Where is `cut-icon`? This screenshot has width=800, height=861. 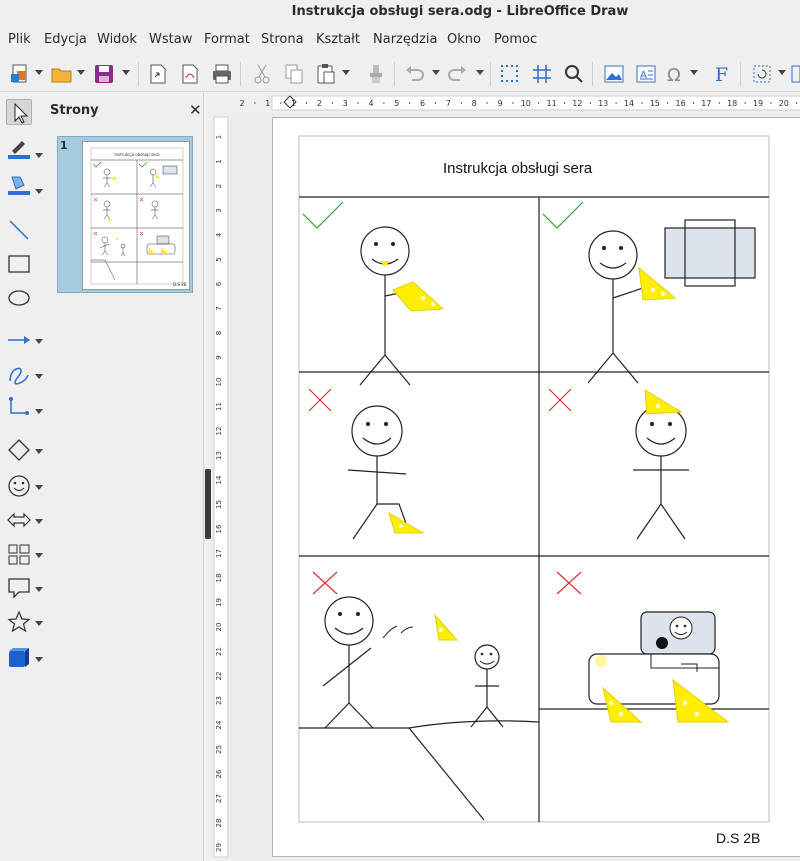 cut-icon is located at coordinates (262, 74).